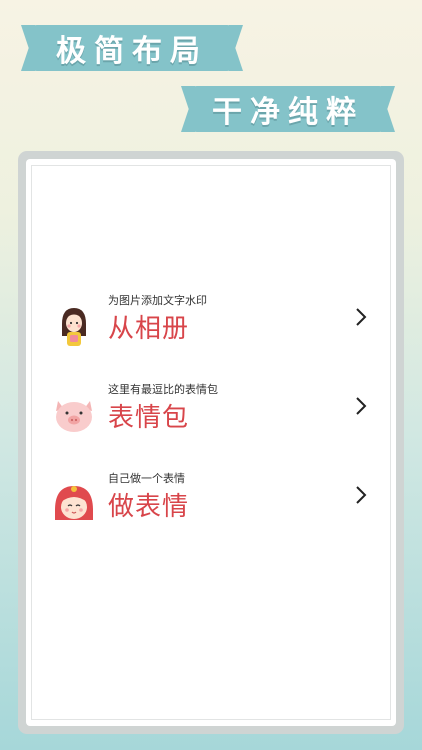 The width and height of the screenshot is (422, 750). I want to click on banner-clean-pure: 干净纯粹, so click(288, 109).